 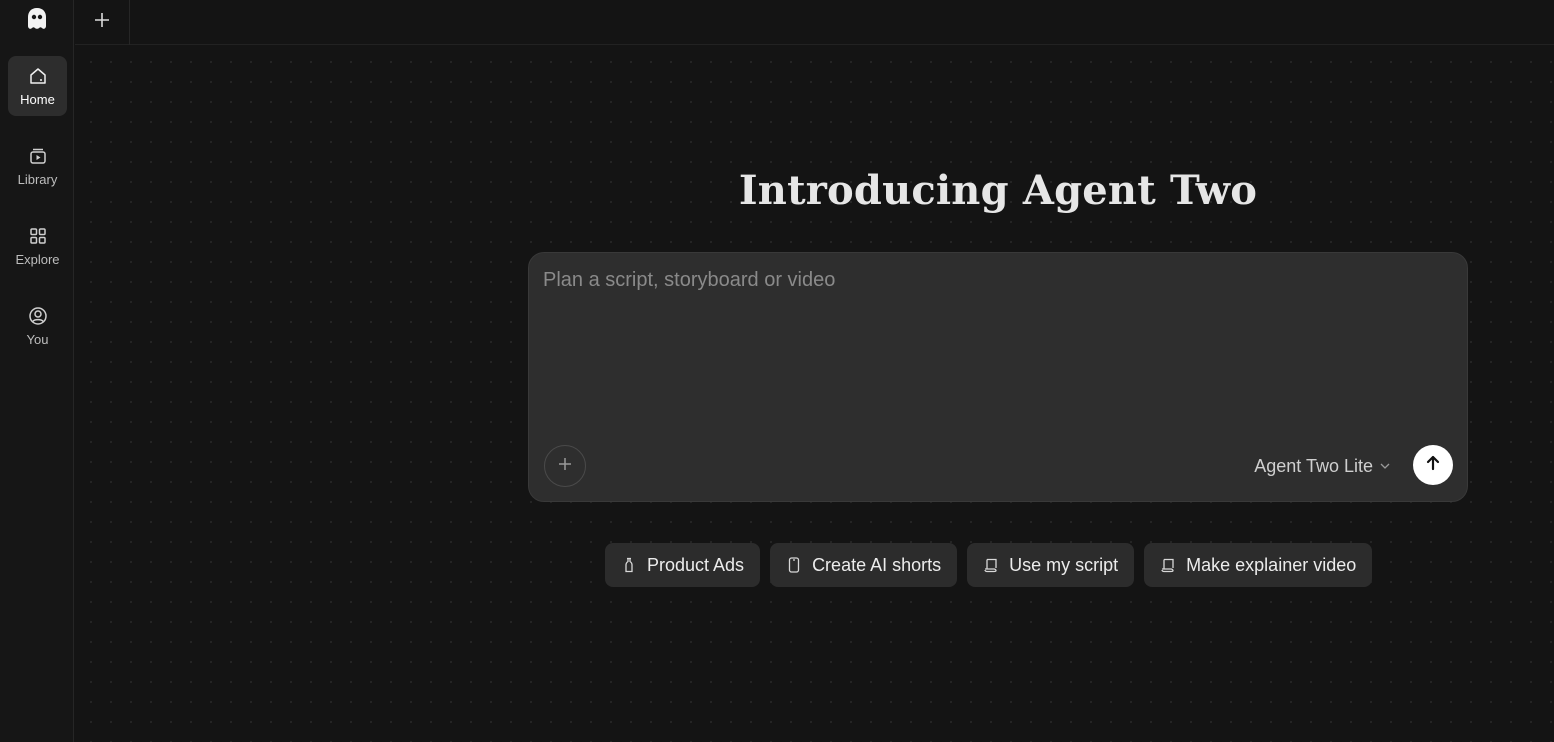 I want to click on ghost-logo-icon, so click(x=37, y=19).